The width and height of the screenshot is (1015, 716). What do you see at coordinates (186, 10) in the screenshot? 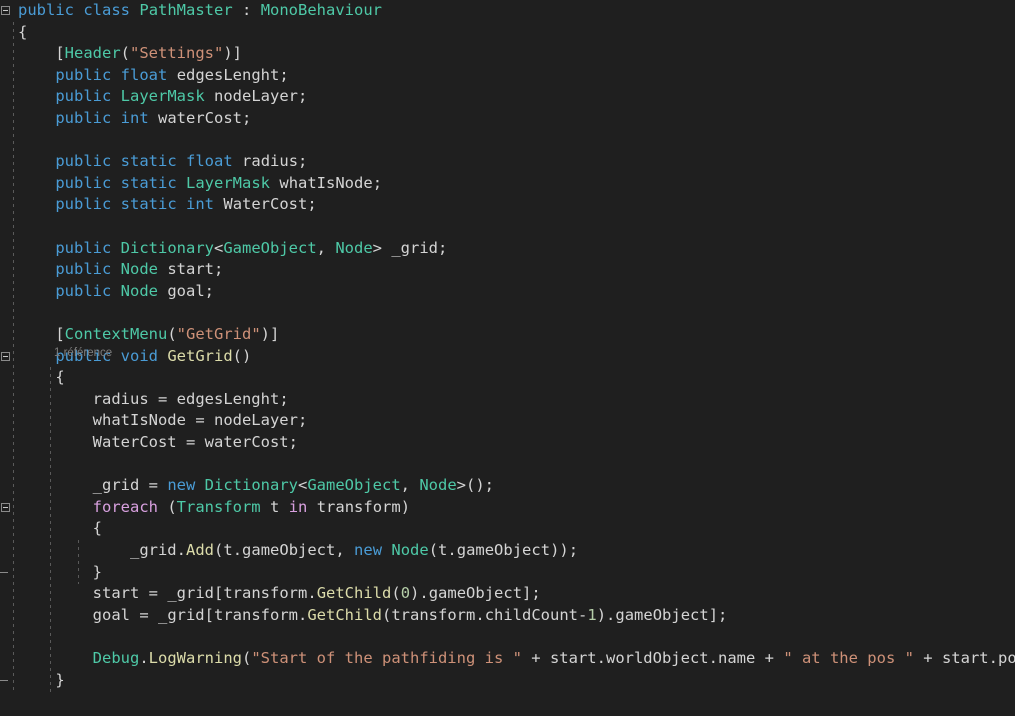
I see `token-type: PathMaster` at bounding box center [186, 10].